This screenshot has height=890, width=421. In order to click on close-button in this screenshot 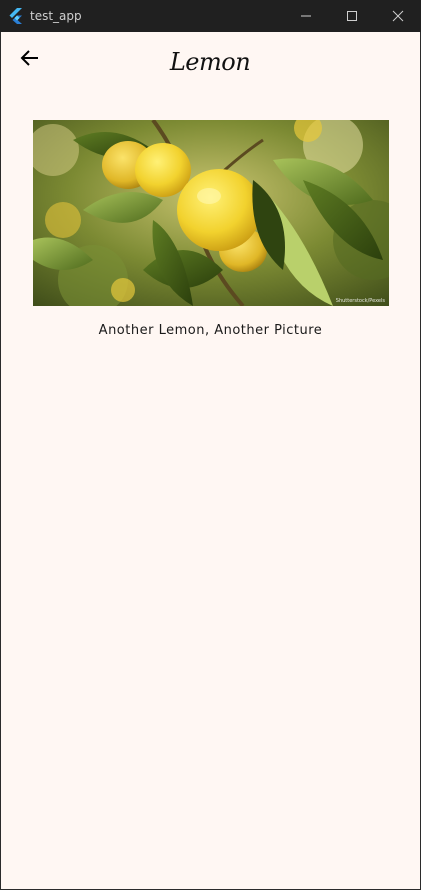, I will do `click(398, 16)`.